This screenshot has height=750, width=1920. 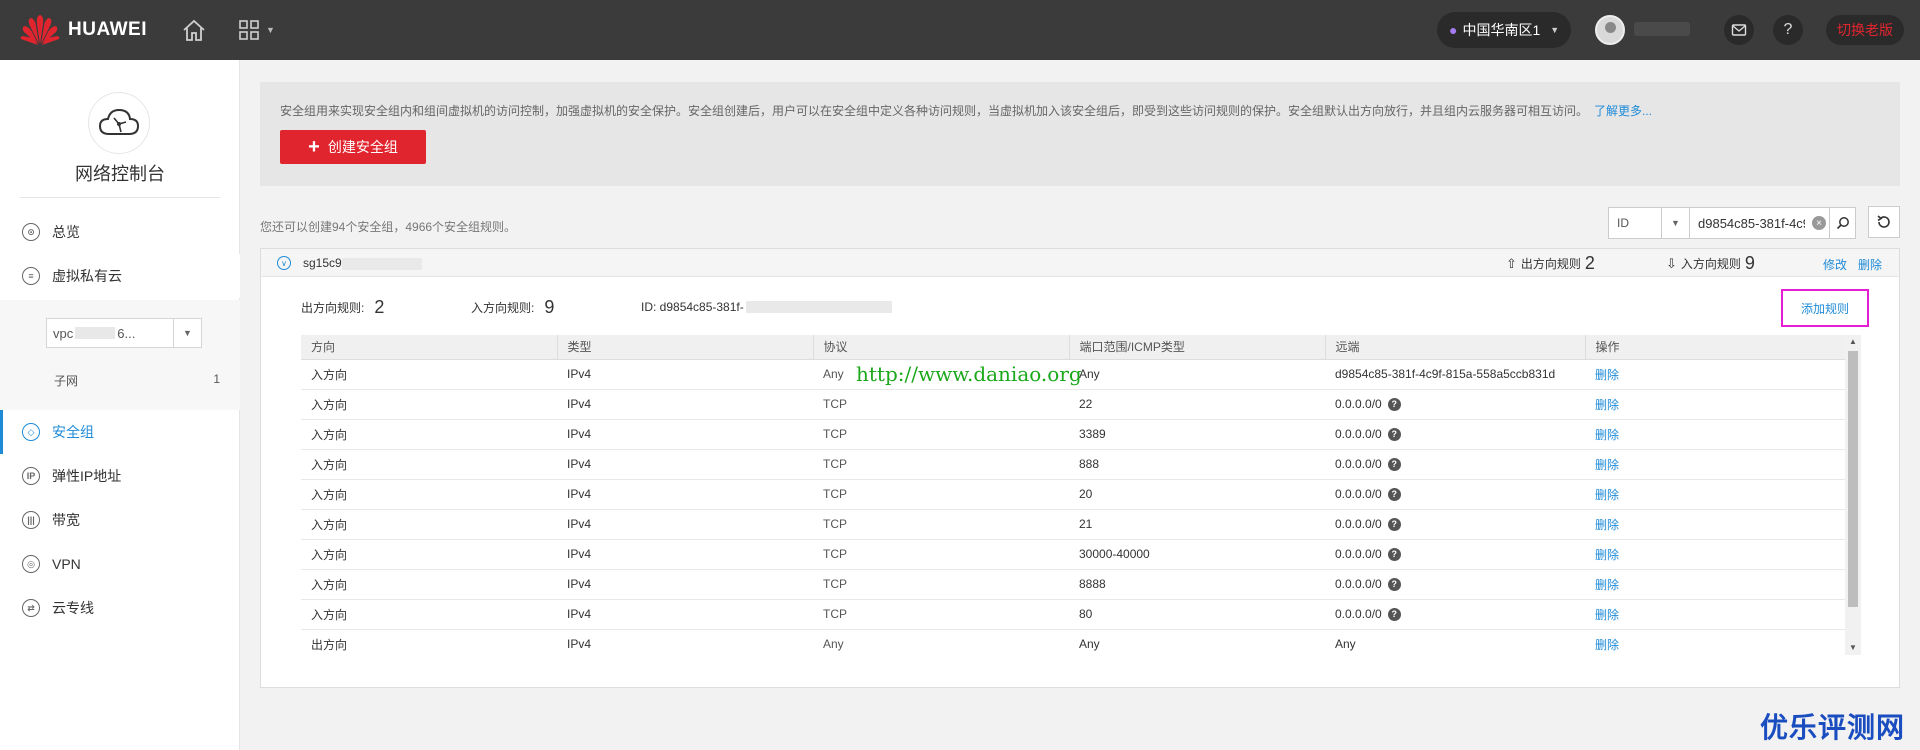 What do you see at coordinates (31, 608) in the screenshot?
I see `direct-connect-icon: ⇄` at bounding box center [31, 608].